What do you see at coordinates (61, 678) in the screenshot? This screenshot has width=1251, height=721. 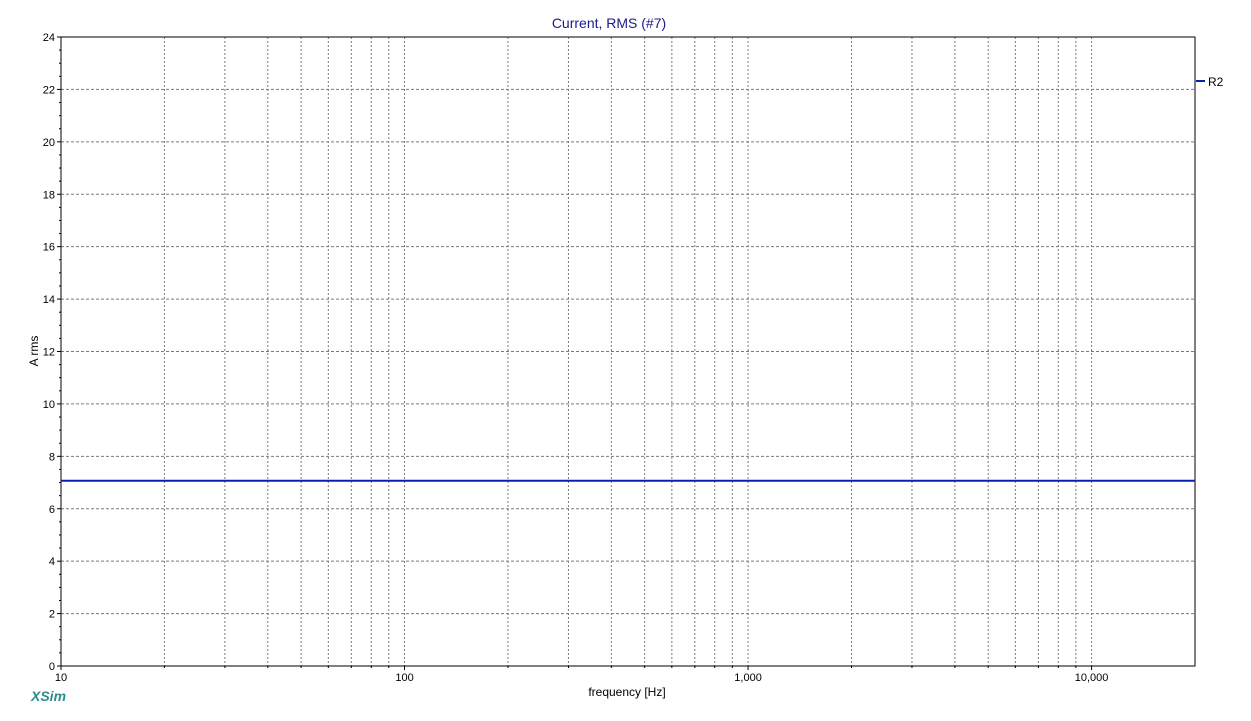 I see `x-tick-label: 10` at bounding box center [61, 678].